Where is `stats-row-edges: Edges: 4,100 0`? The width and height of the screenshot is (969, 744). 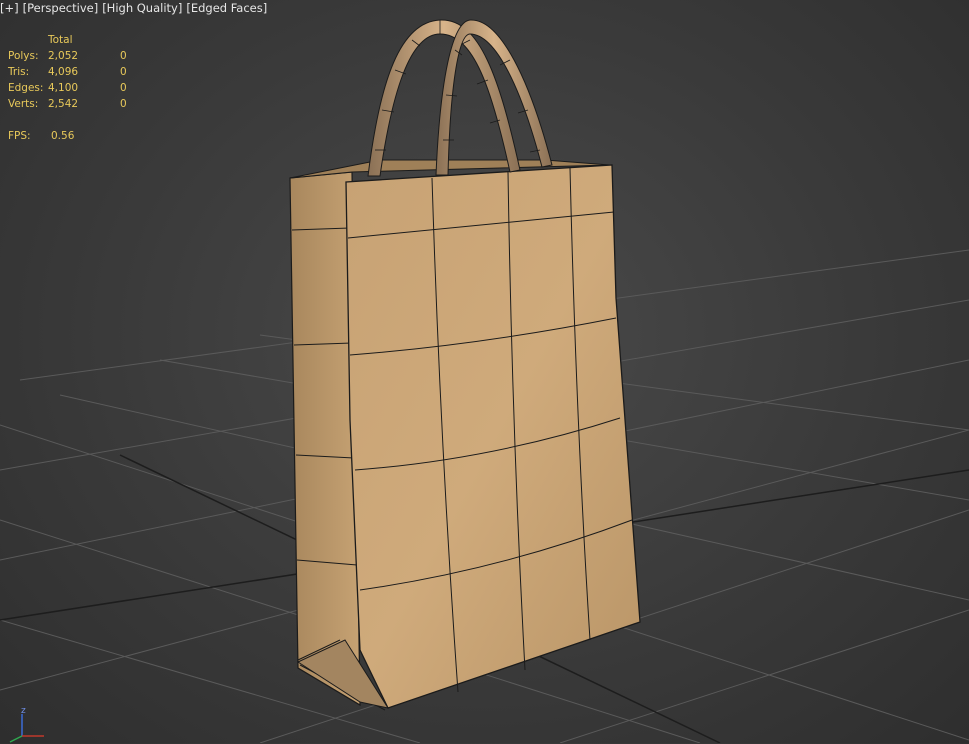 stats-row-edges: Edges: 4,100 0 is located at coordinates (74, 88).